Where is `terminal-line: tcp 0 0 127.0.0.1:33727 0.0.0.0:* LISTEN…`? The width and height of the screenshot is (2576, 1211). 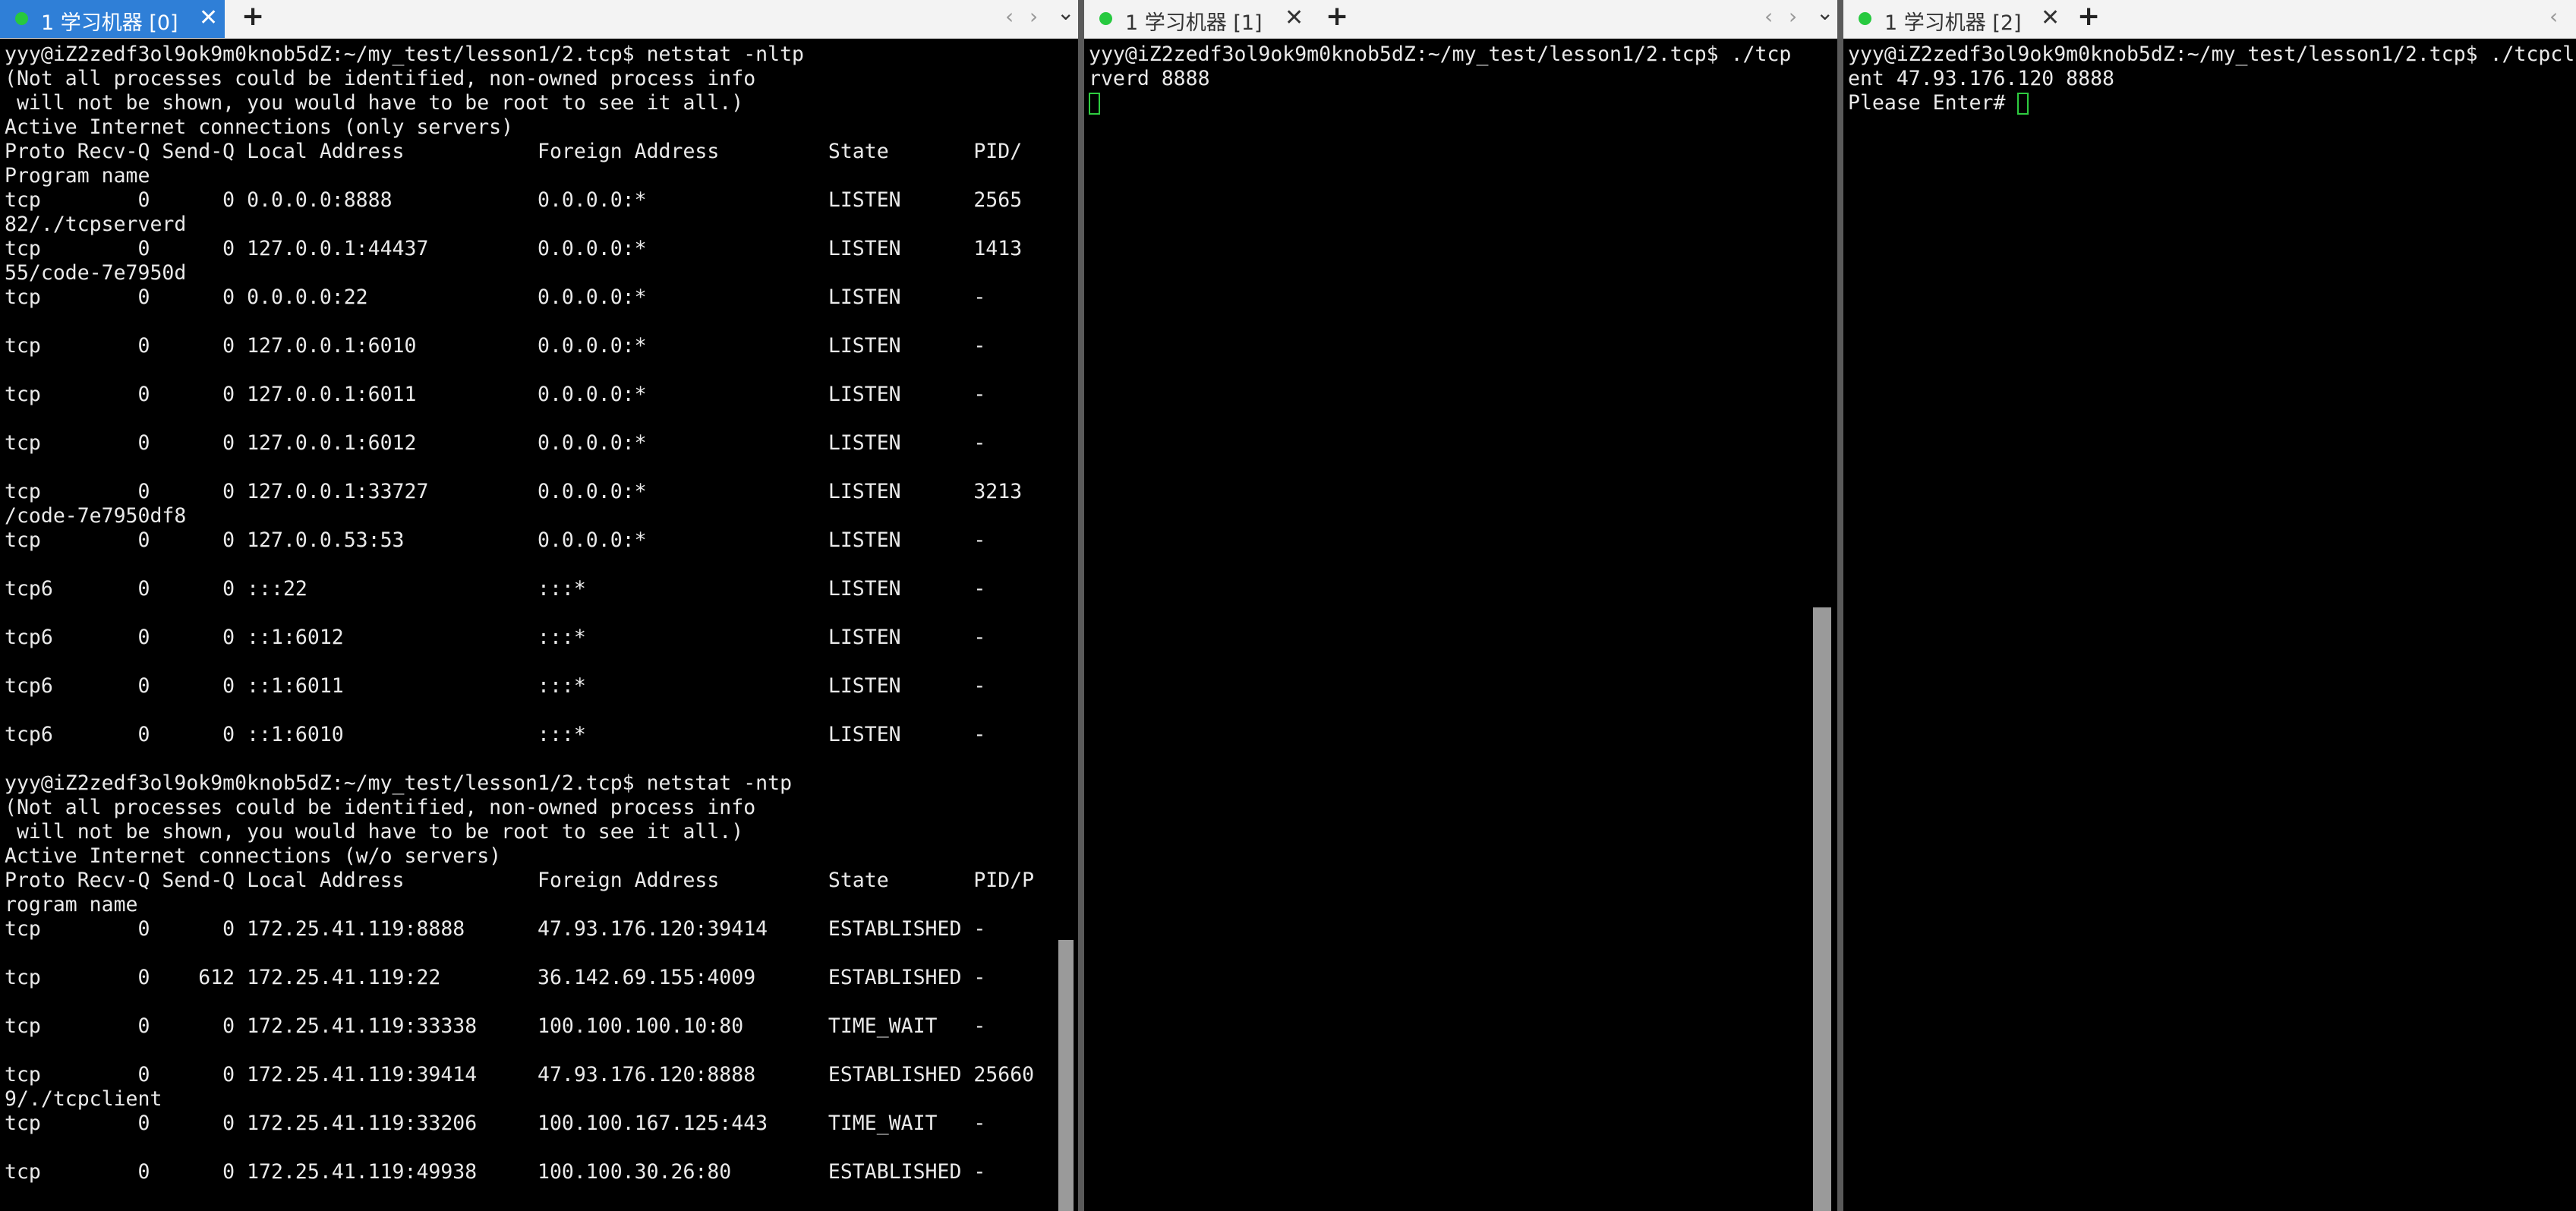 terminal-line: tcp 0 0 127.0.0.1:33727 0.0.0.0:* LISTEN… is located at coordinates (514, 492).